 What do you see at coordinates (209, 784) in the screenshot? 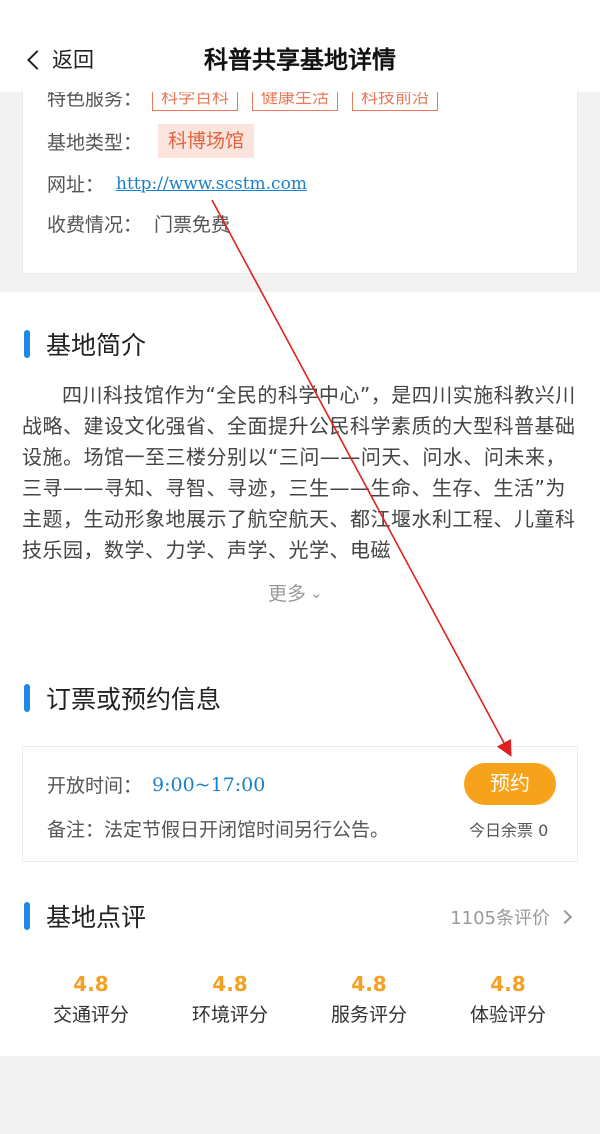
I see `open-time-value: 9:00~17:00` at bounding box center [209, 784].